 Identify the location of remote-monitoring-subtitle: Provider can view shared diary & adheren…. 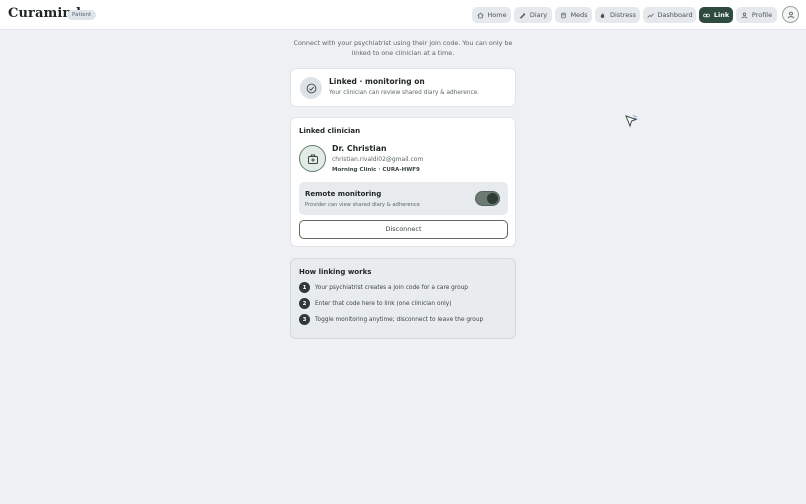
(362, 205).